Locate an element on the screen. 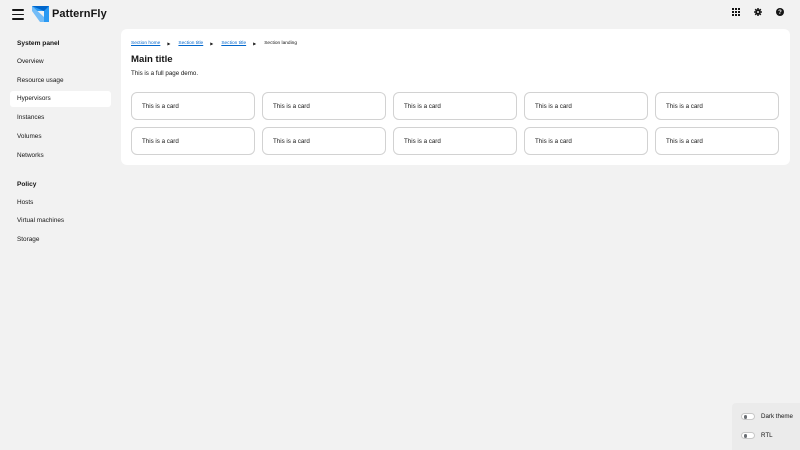 The image size is (800, 450). theme-panel: Dark theme RTL is located at coordinates (766, 426).